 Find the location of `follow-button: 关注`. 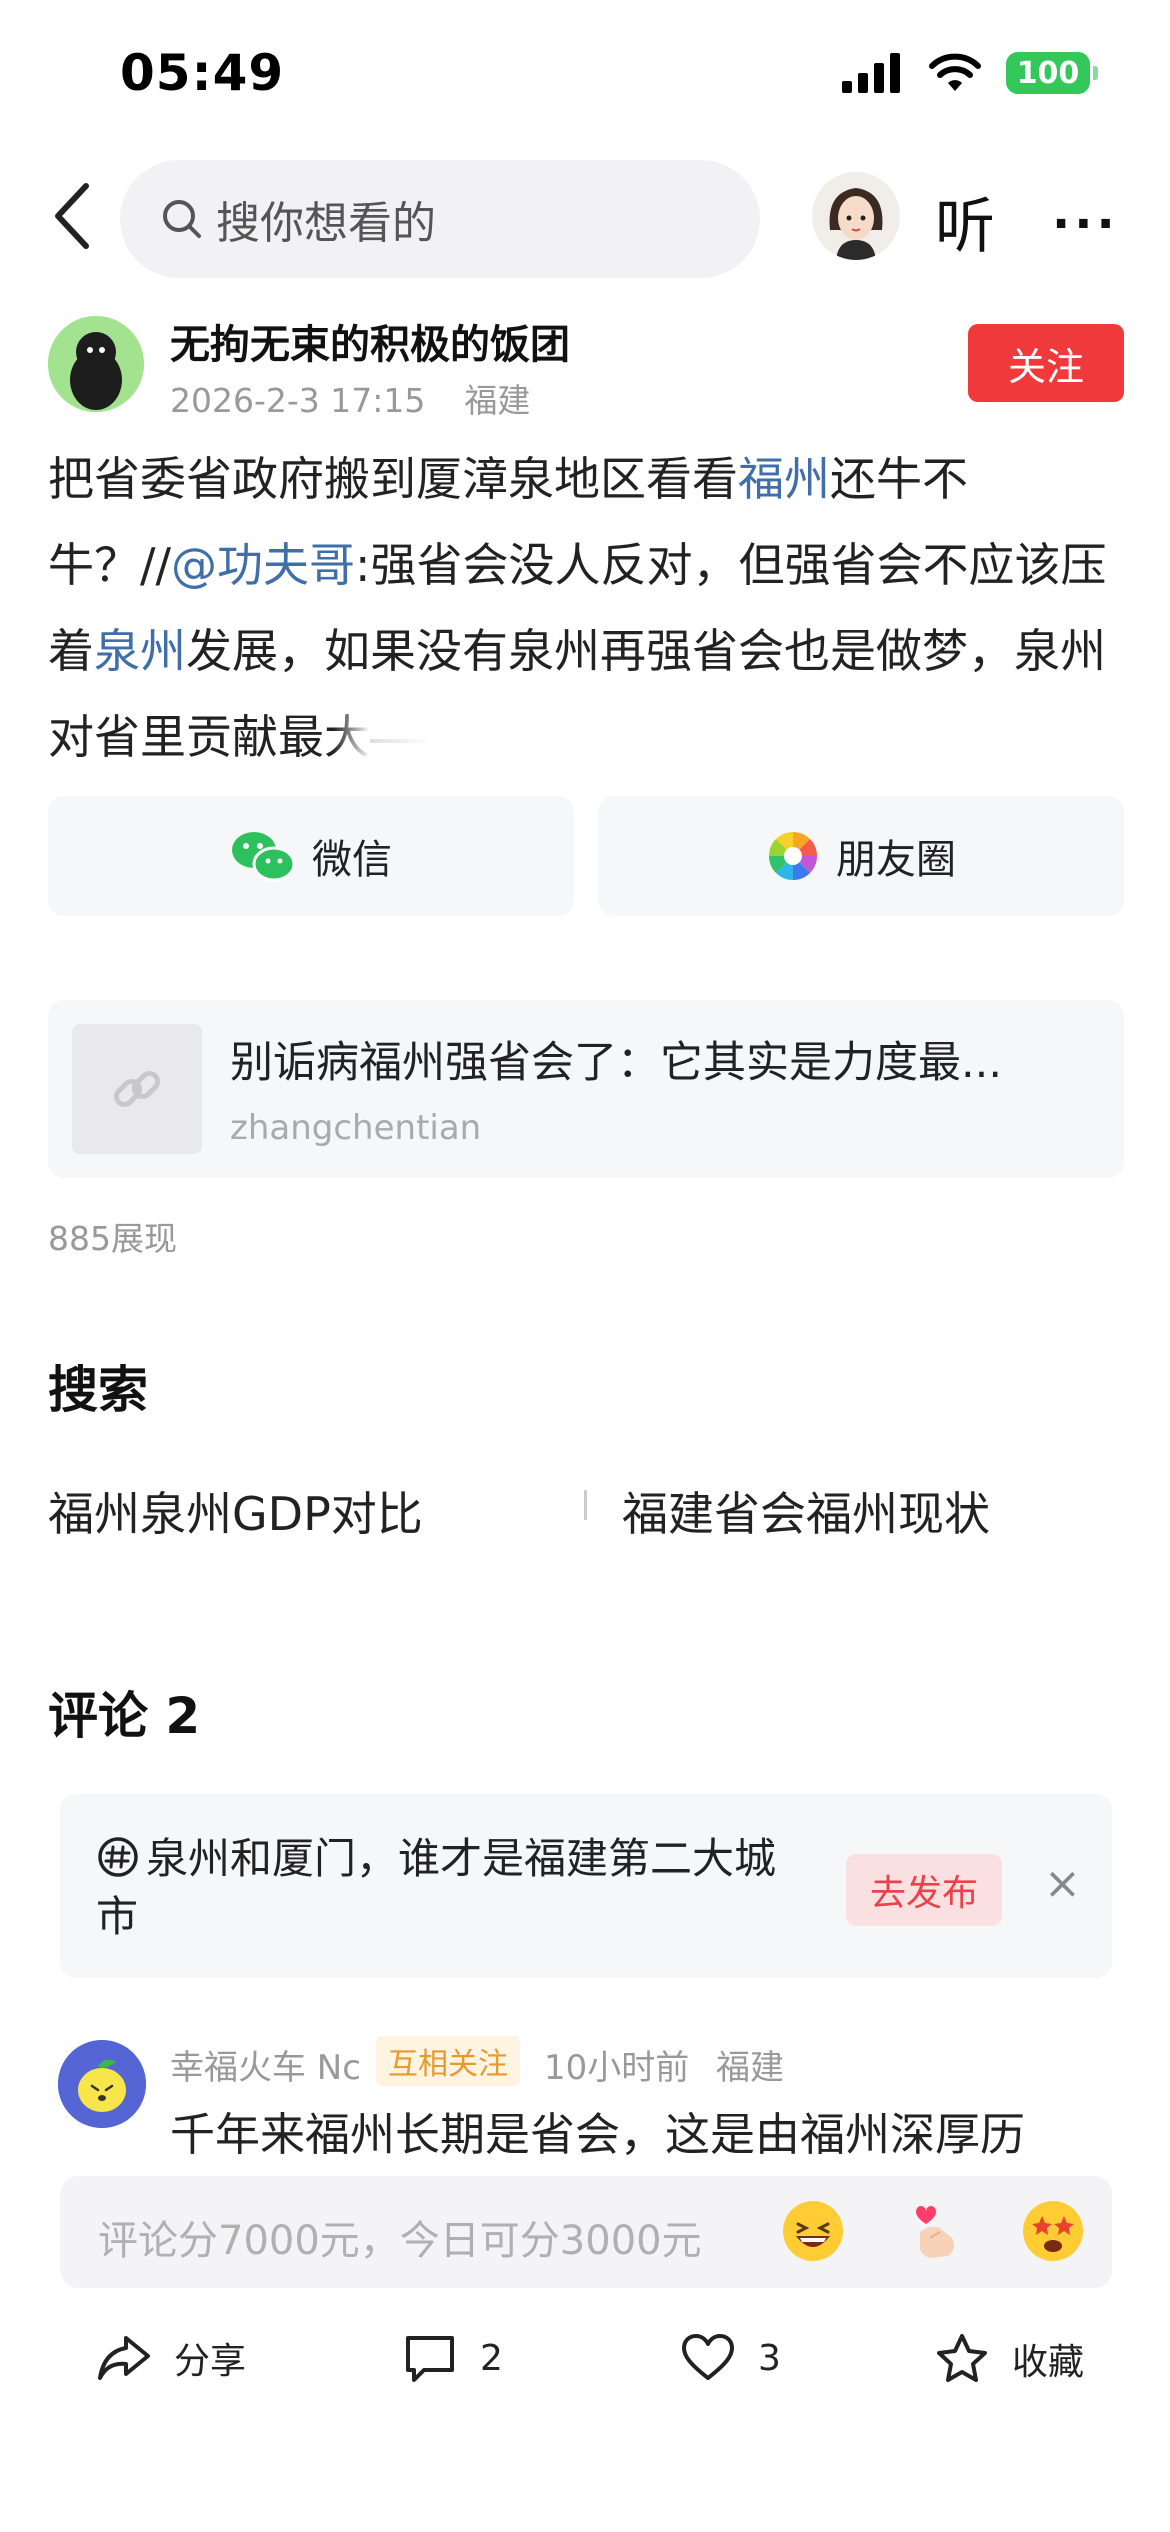

follow-button: 关注 is located at coordinates (1046, 363).